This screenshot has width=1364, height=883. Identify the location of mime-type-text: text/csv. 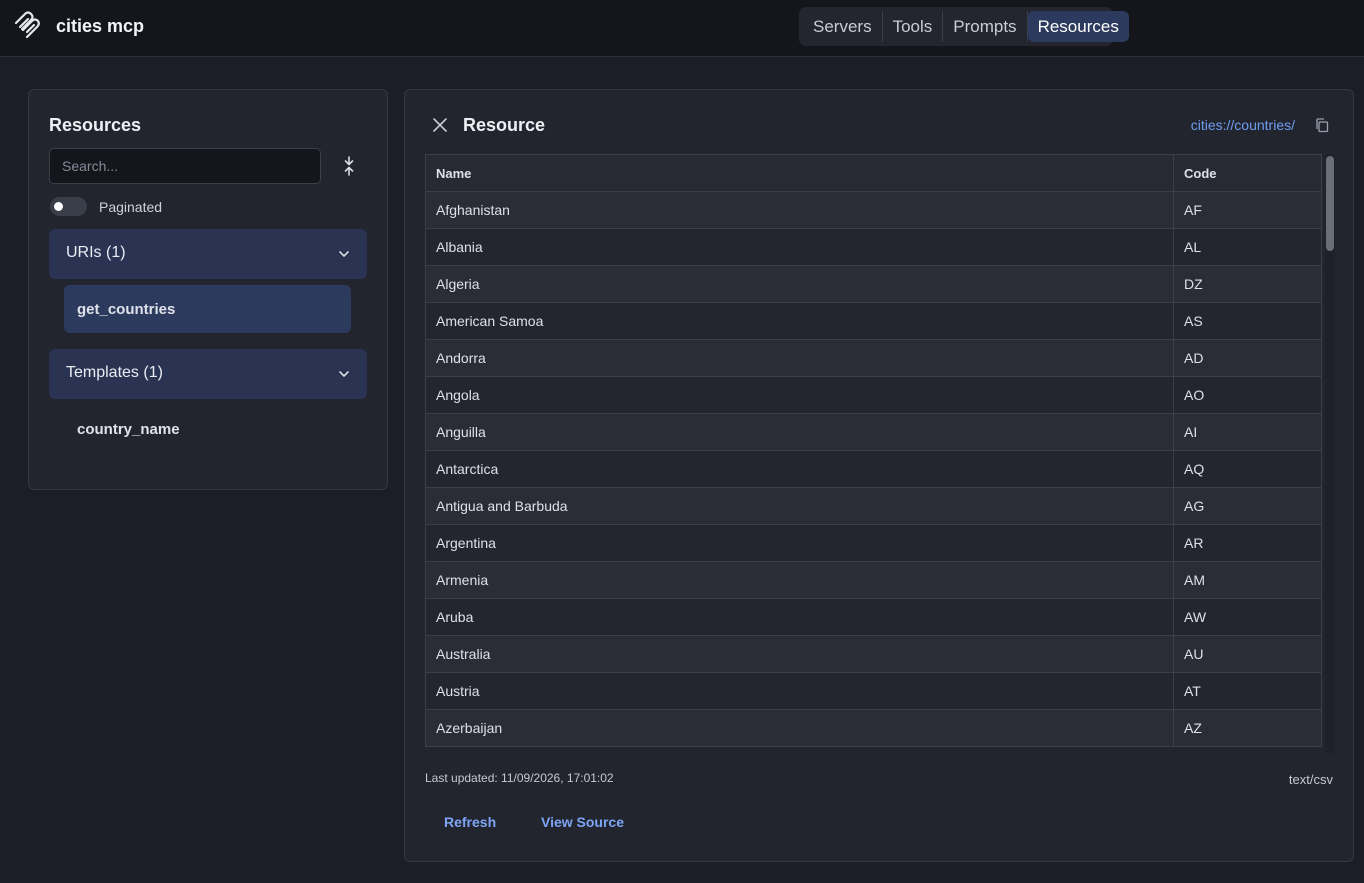
(1310, 779).